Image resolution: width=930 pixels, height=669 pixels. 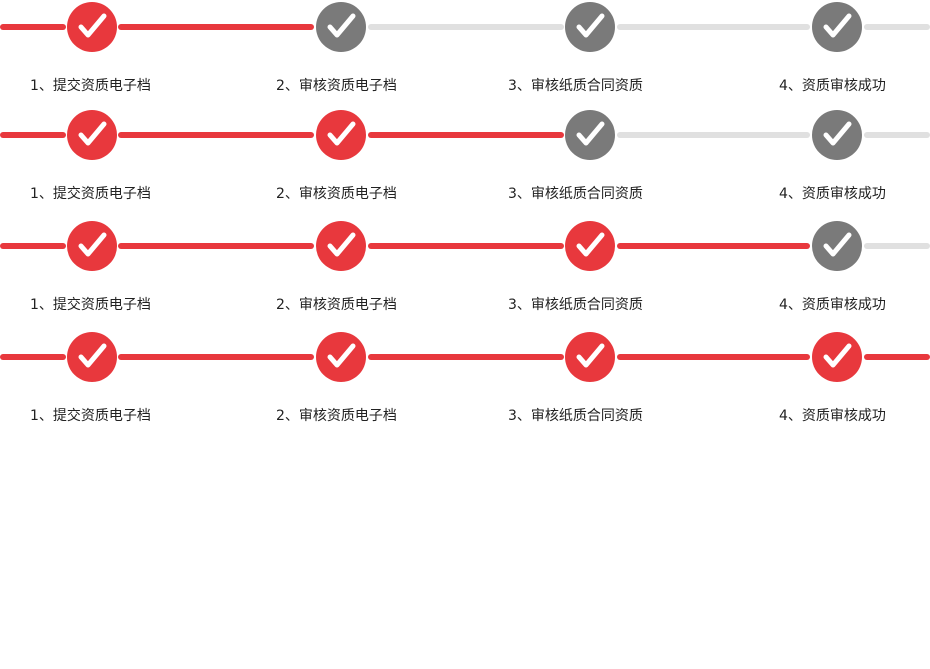 I want to click on progress-stepper-1: 1、提交资质电子档 2、审核资质电子档 3、审核纸质合同资质 4、资质审核成功, so click(x=465, y=50).